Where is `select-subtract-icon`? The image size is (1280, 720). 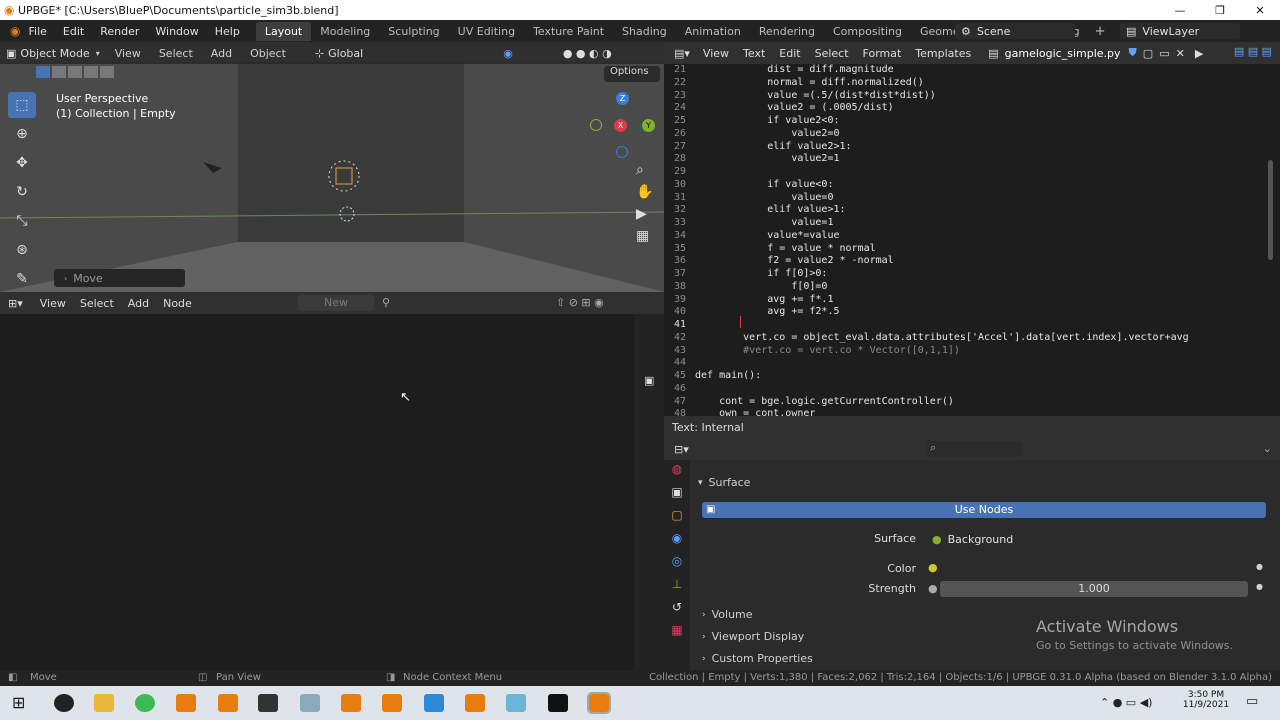 select-subtract-icon is located at coordinates (75, 72).